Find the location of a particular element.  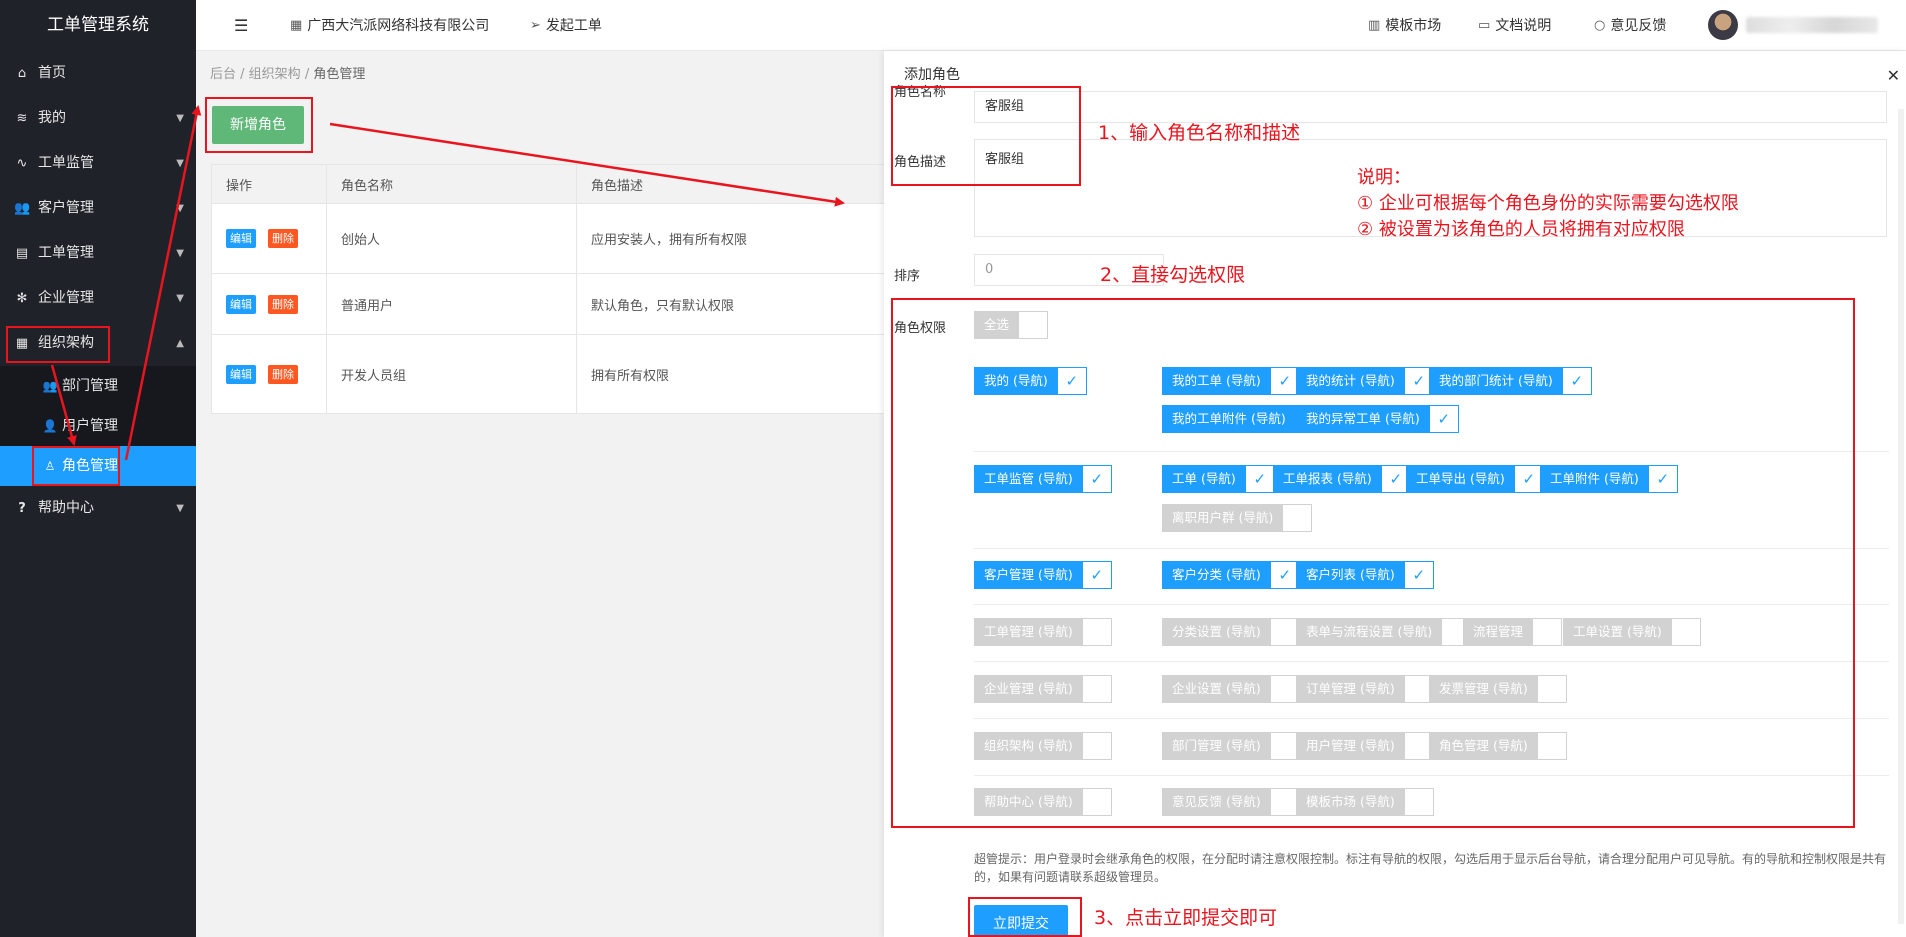

menu-fold-icon: ☰ is located at coordinates (241, 25).